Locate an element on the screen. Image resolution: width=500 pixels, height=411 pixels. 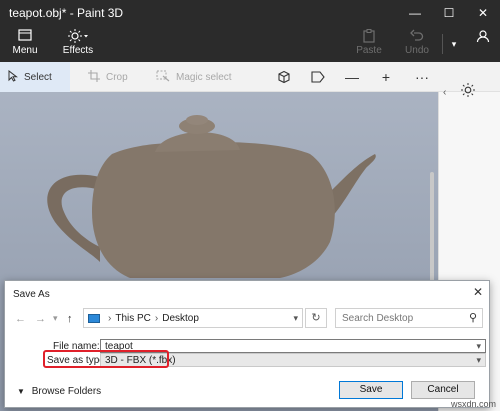
profile-icon is located at coordinates (483, 37).